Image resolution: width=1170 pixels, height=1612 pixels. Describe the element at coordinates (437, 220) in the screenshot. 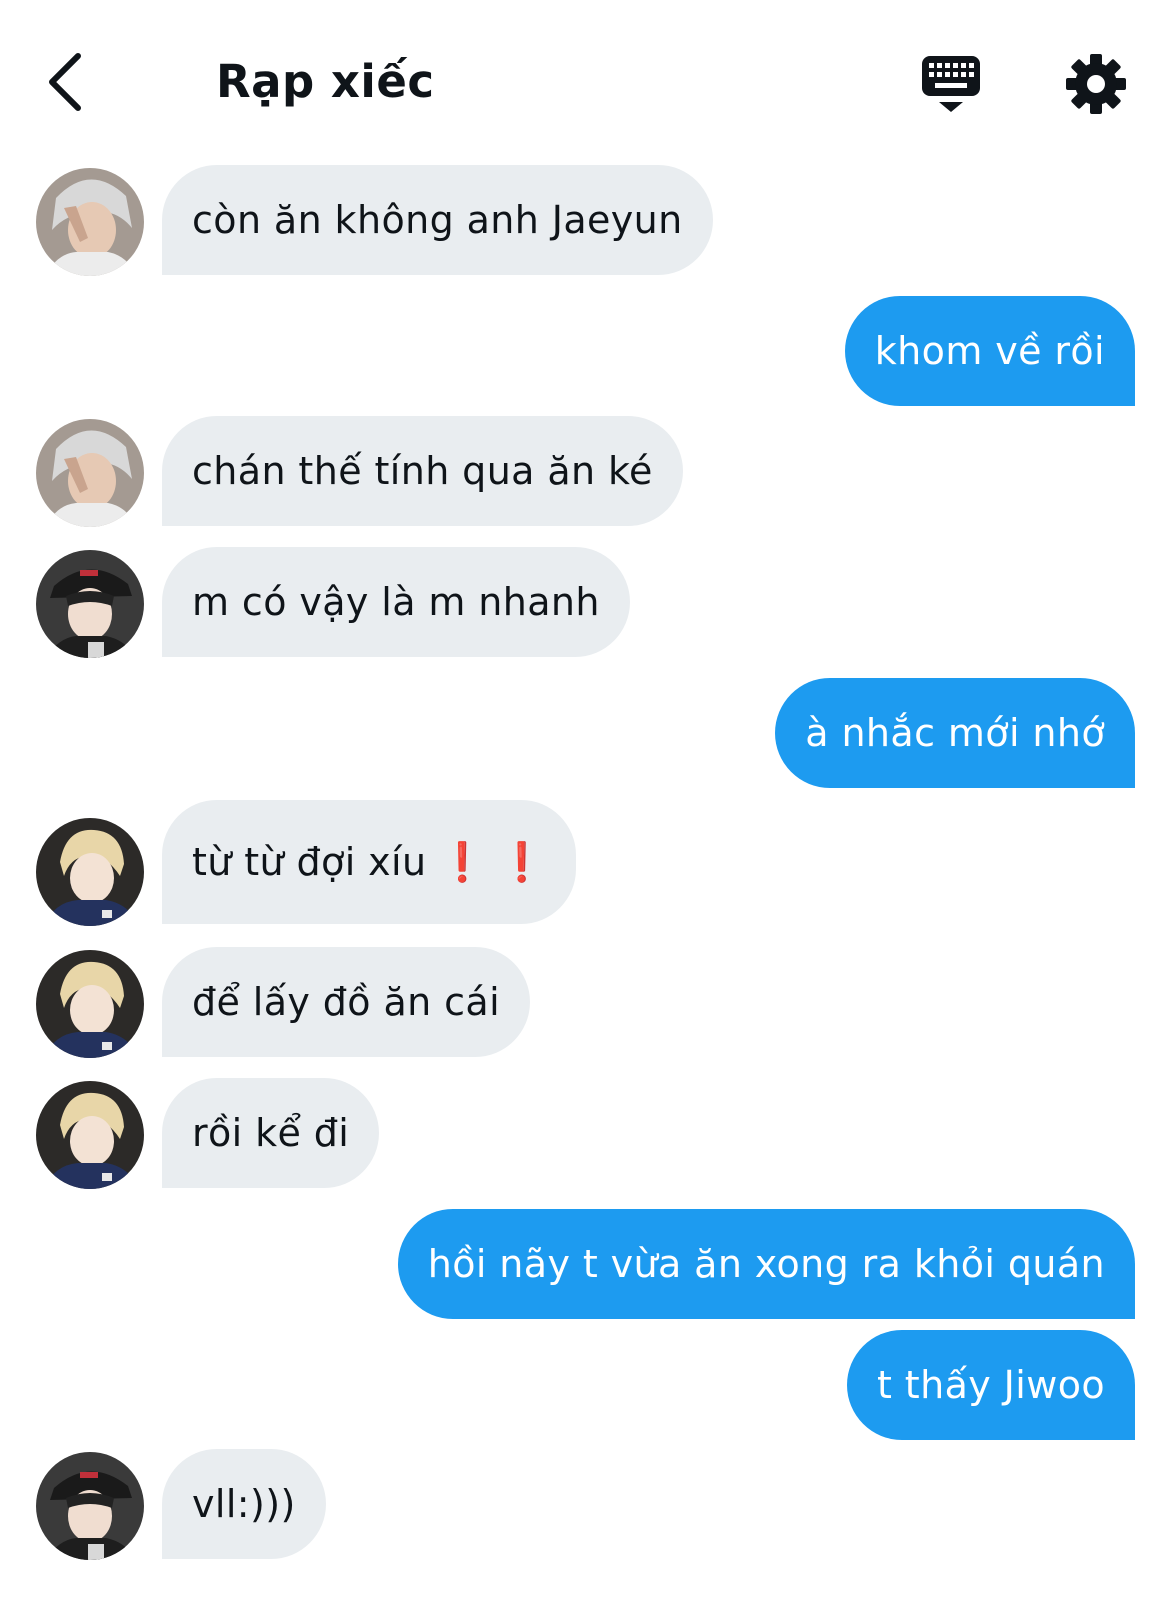

I see `message-bubble: còn ăn không anh Jaeyun` at that location.